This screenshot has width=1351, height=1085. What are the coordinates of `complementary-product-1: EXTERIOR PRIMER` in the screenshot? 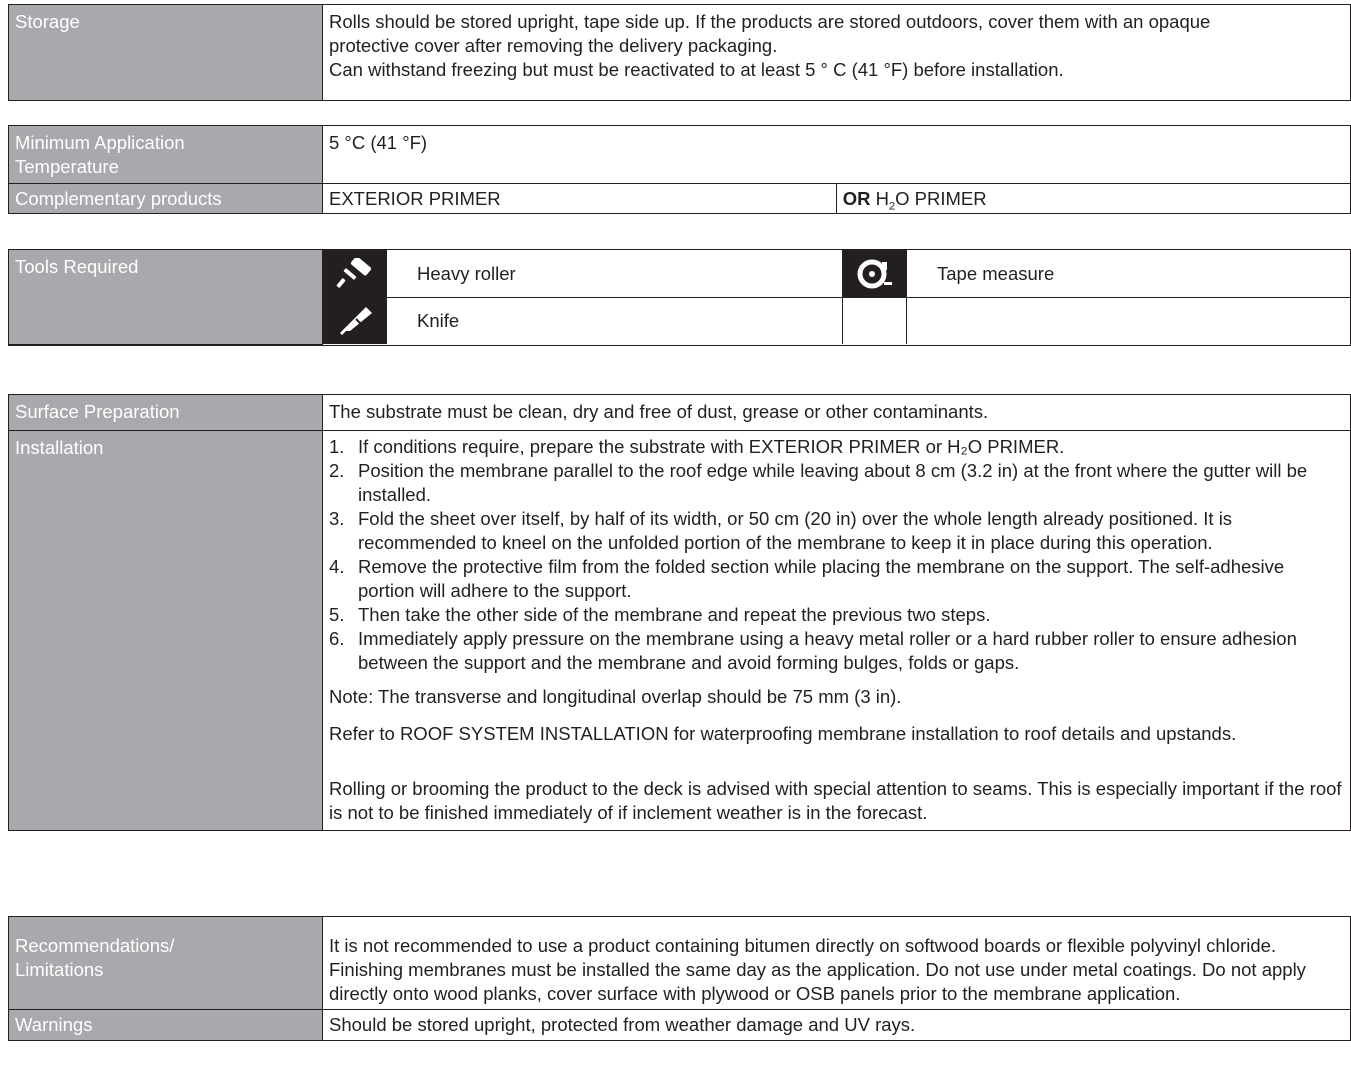 It's located at (579, 198).